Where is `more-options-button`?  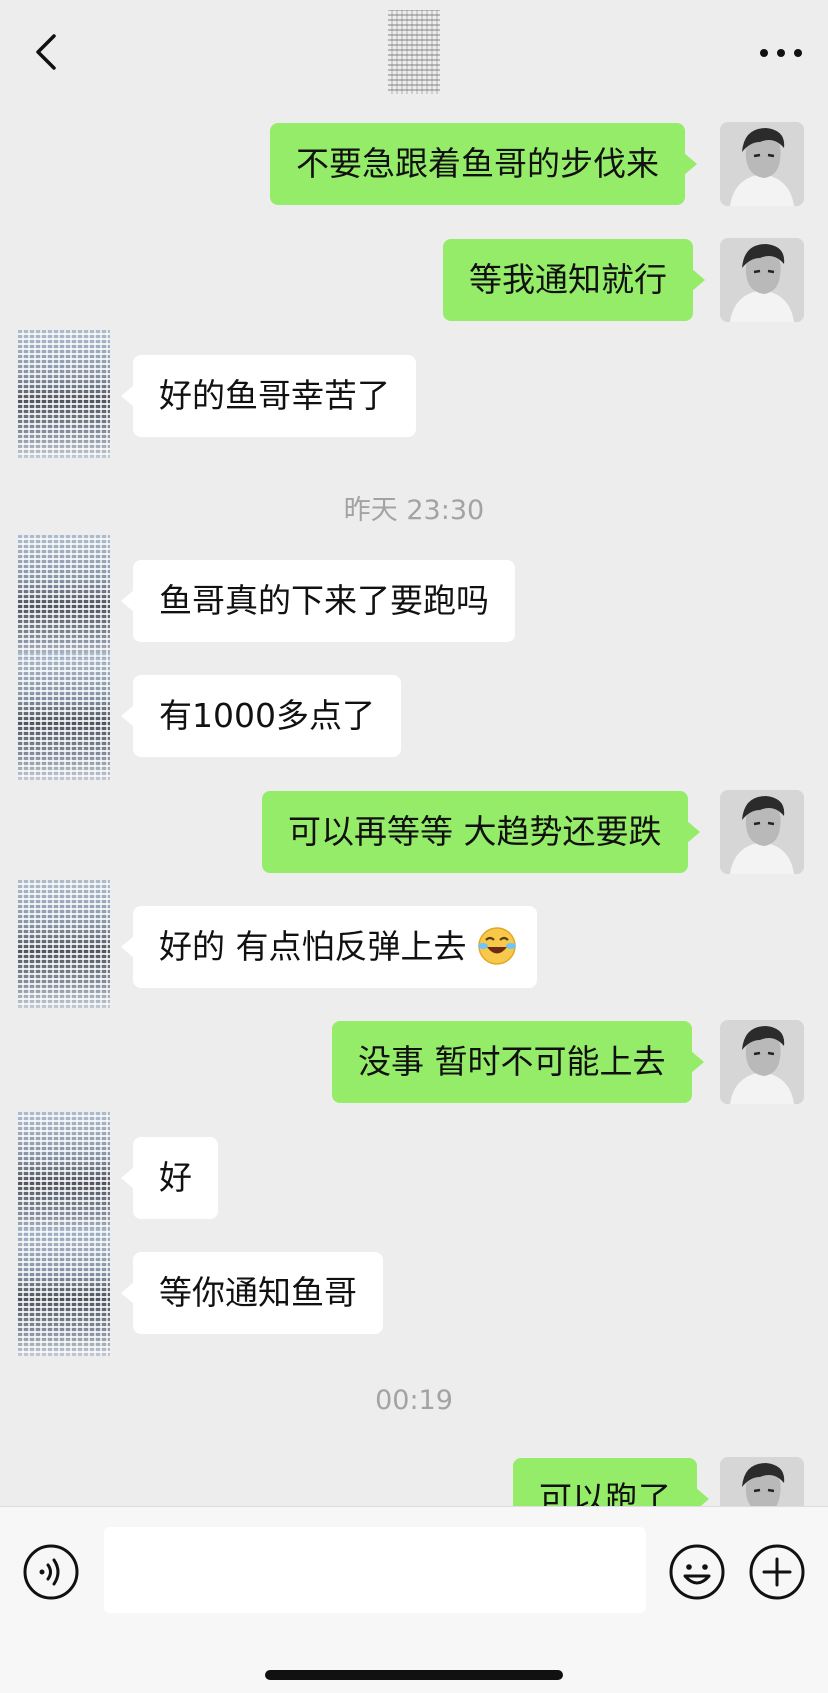 more-options-button is located at coordinates (781, 53).